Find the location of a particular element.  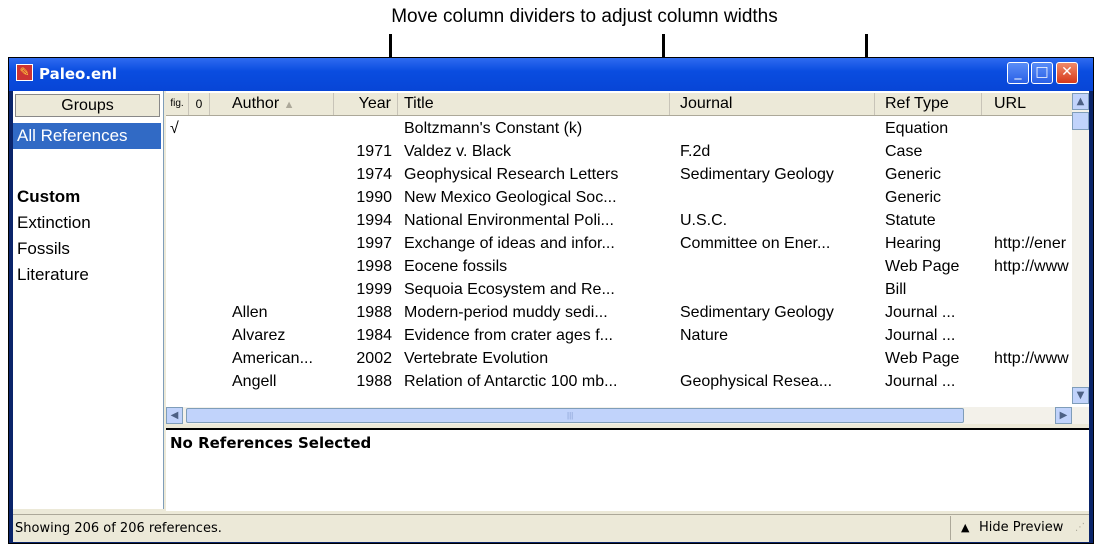

cell-year: 1974 is located at coordinates (374, 174).